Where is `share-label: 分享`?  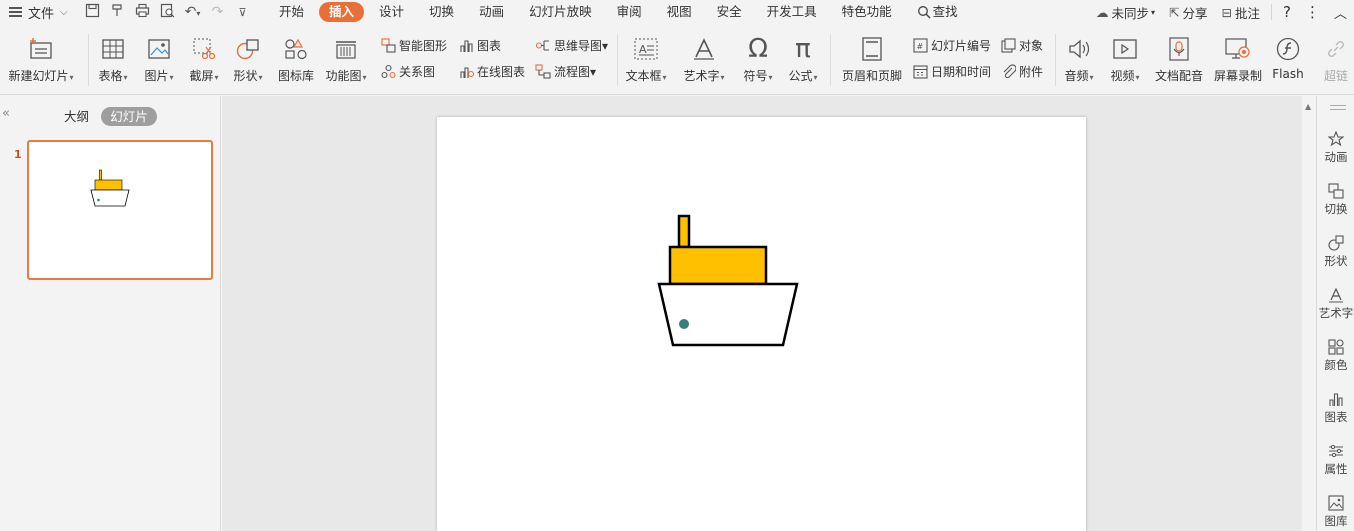
share-label: 分享 is located at coordinates (1195, 13).